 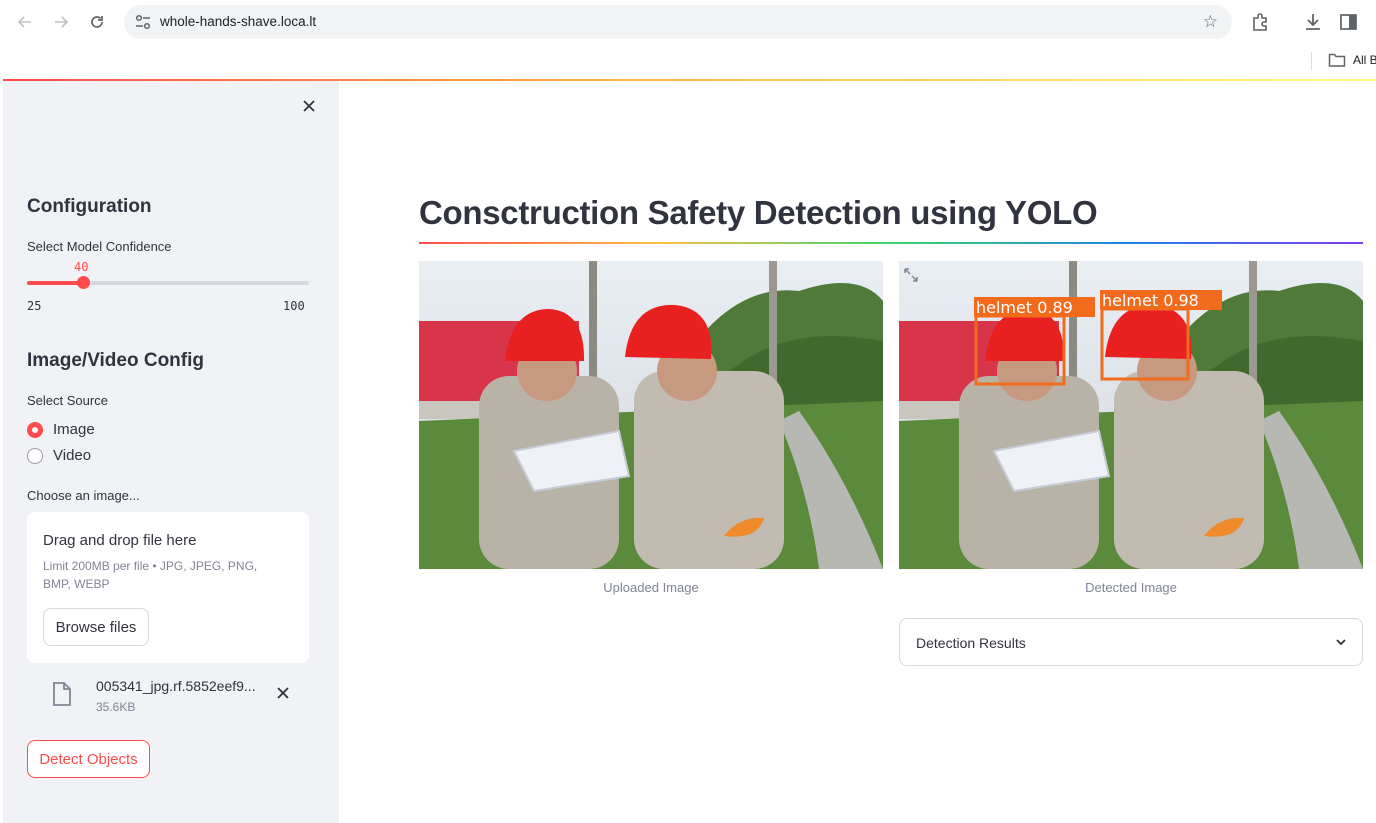 I want to click on configuration-heading: Configuration, so click(x=89, y=206).